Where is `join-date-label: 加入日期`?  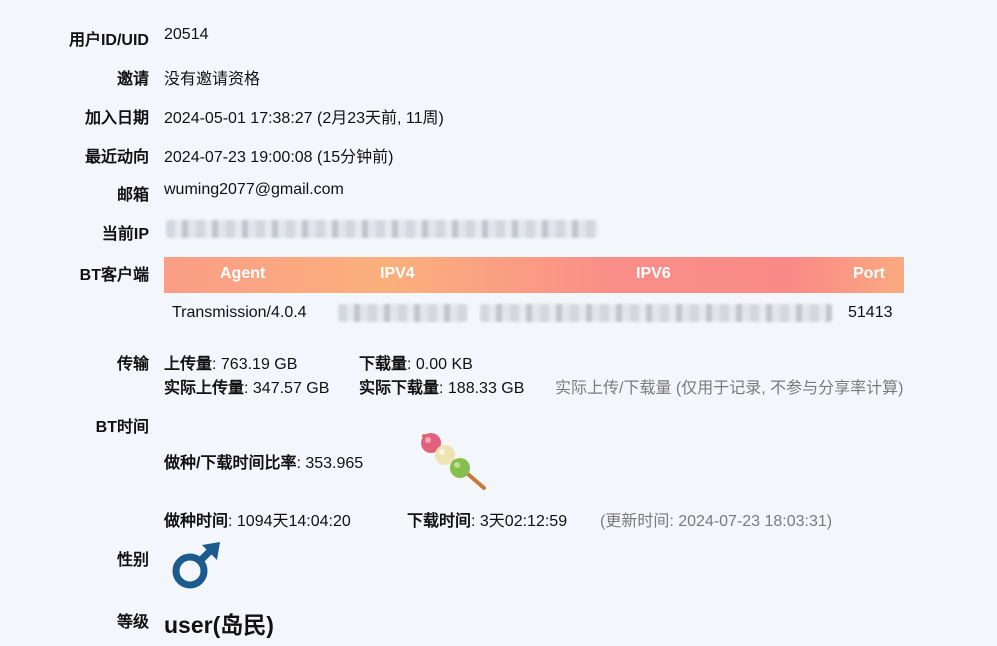
join-date-label: 加入日期 is located at coordinates (116, 118).